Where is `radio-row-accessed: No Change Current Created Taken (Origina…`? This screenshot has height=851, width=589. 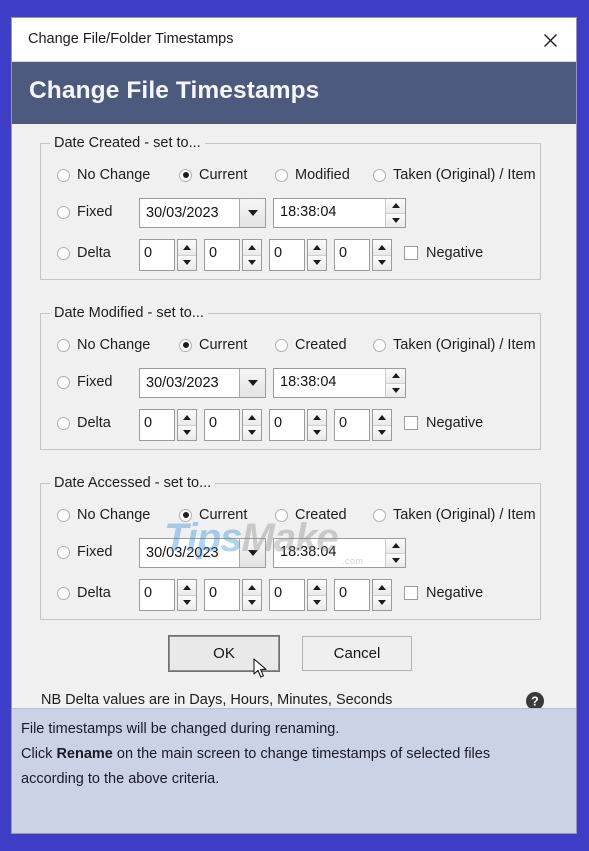 radio-row-accessed: No Change Current Created Taken (Origina… is located at coordinates (290, 516).